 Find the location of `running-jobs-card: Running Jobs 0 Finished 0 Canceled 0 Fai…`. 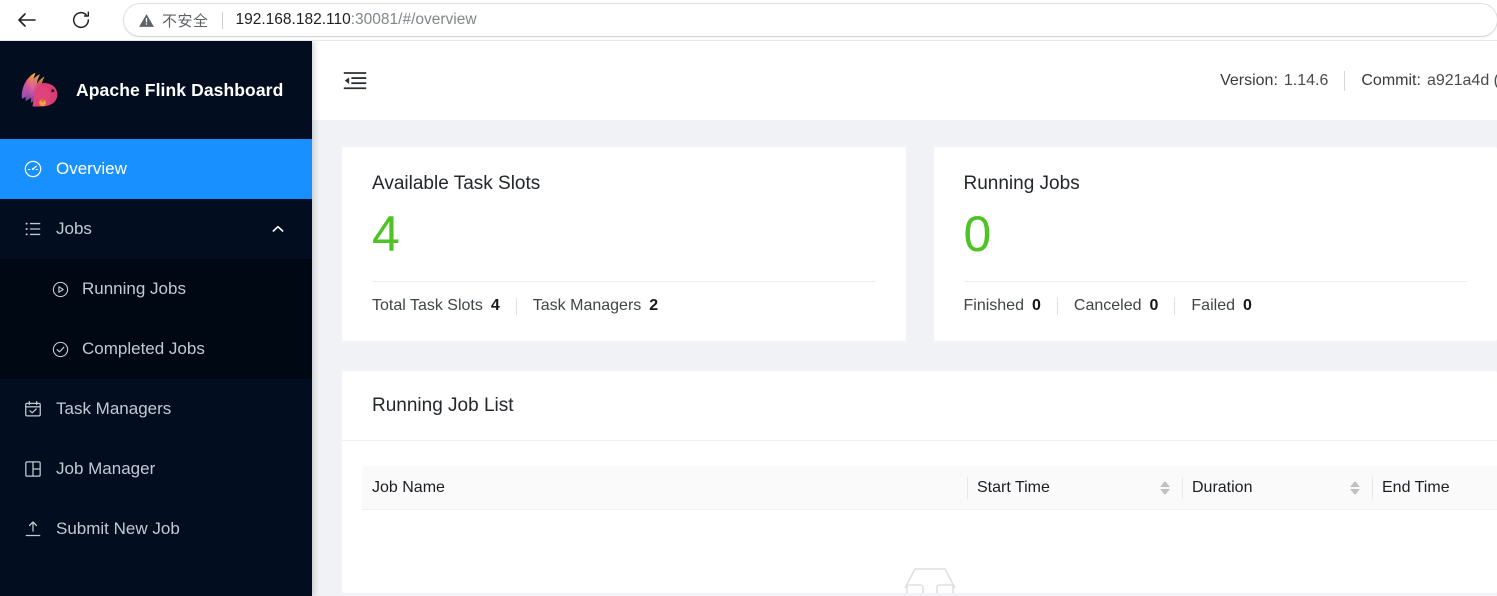

running-jobs-card: Running Jobs 0 Finished 0 Canceled 0 Fai… is located at coordinates (1215, 244).